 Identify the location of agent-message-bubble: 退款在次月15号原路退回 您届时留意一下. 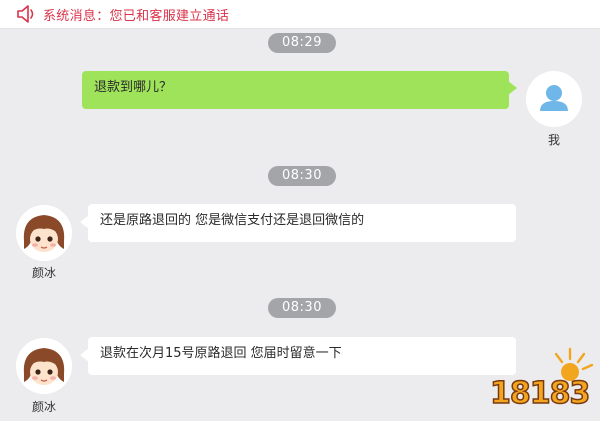
(298, 356).